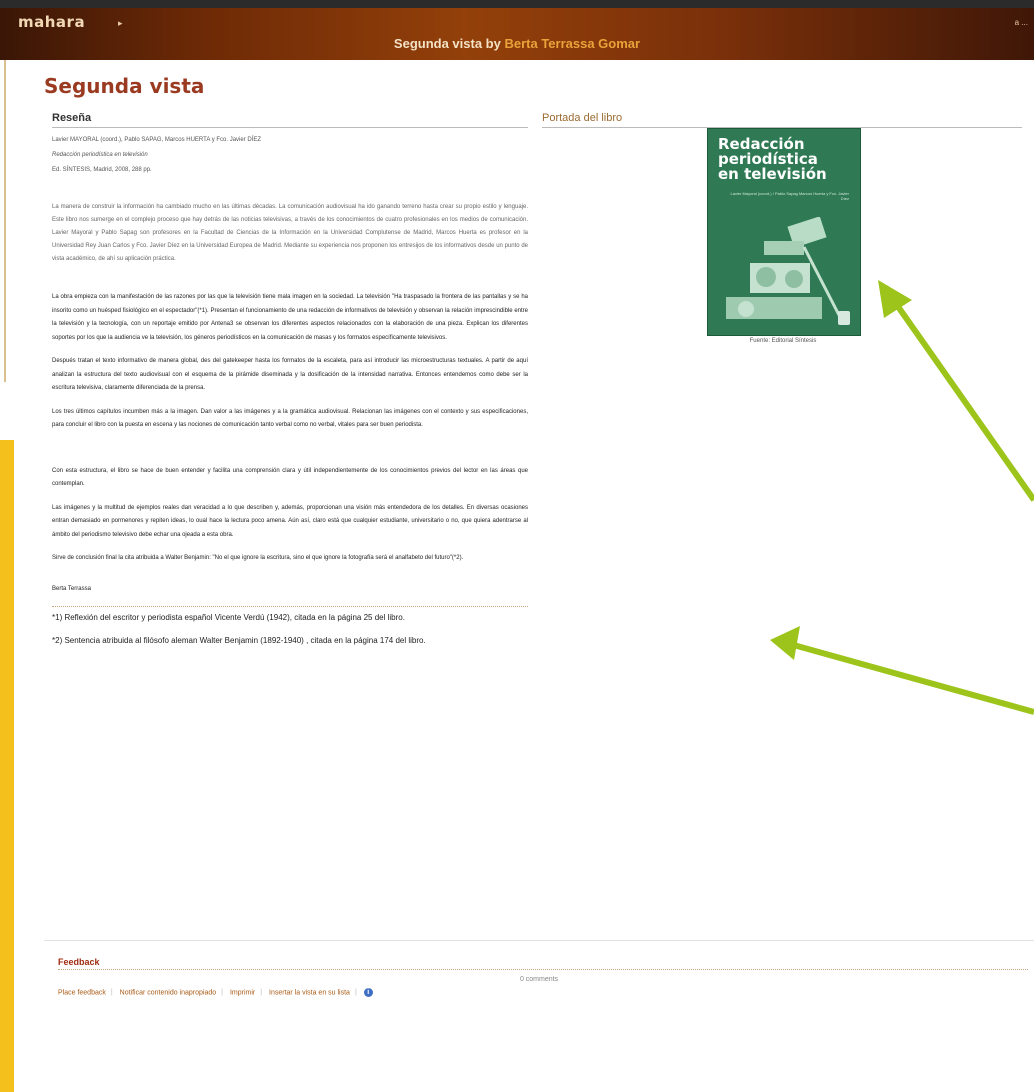 This screenshot has height=1092, width=1034. I want to click on arrow-to-text, so click(902, 670).